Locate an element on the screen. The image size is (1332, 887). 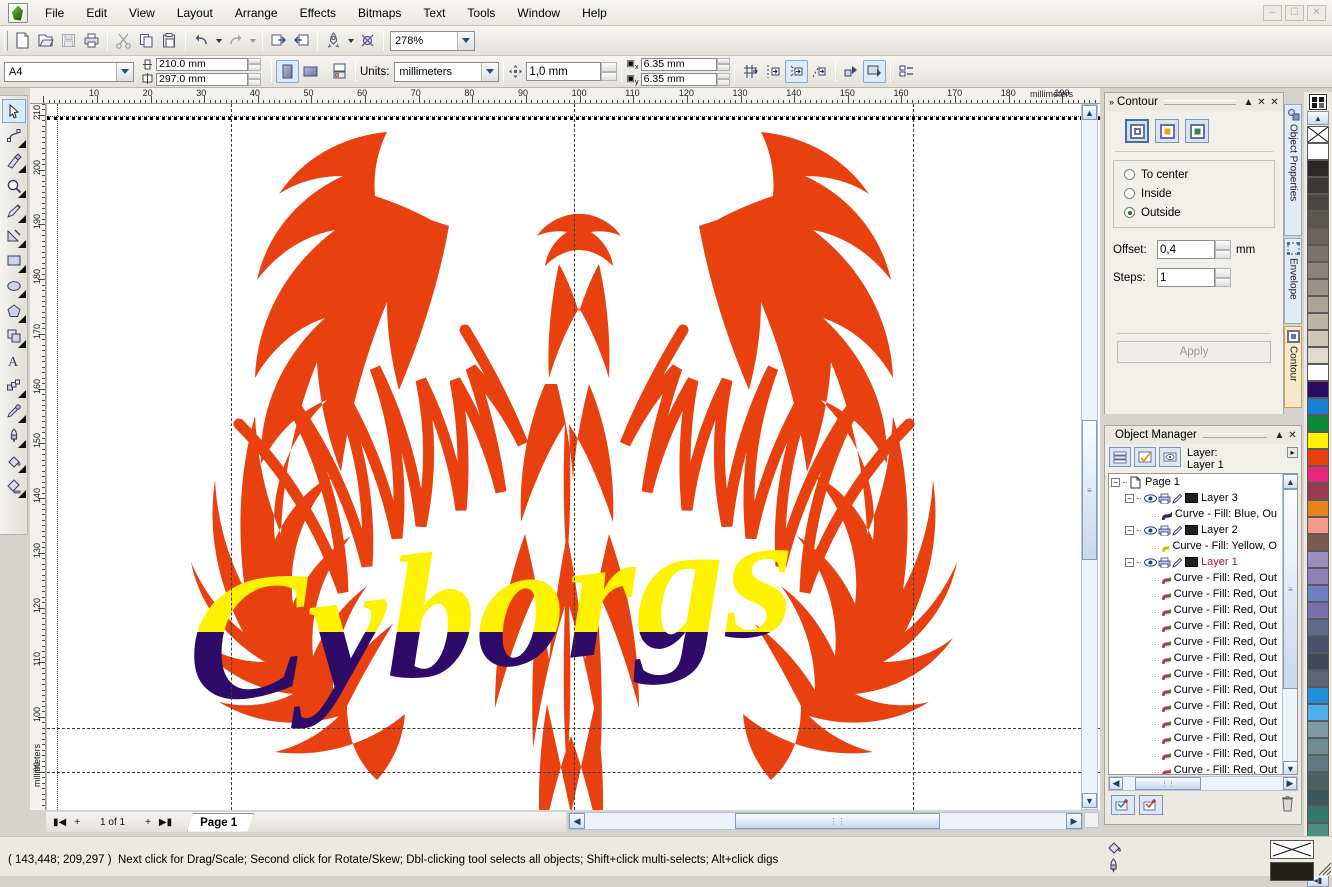
undo-dropdown-icon is located at coordinates (218, 40).